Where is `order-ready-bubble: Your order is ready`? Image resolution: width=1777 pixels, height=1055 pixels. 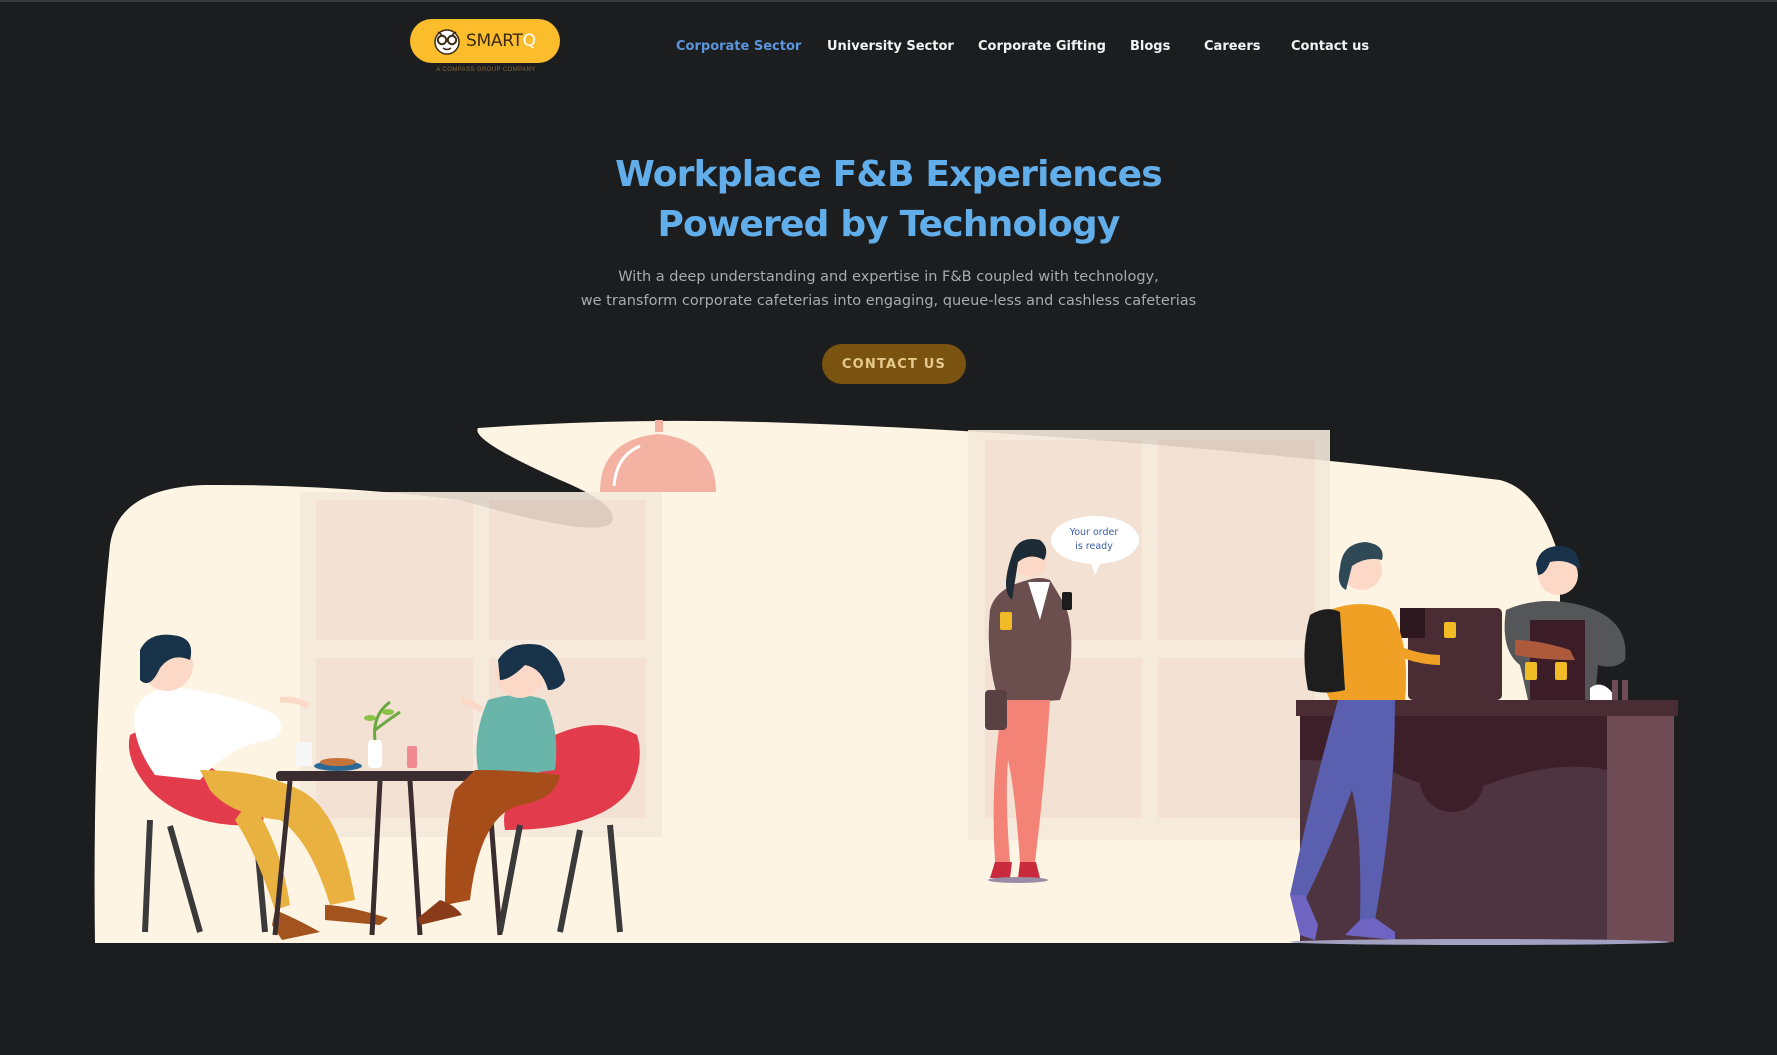 order-ready-bubble: Your order is ready is located at coordinates (1094, 540).